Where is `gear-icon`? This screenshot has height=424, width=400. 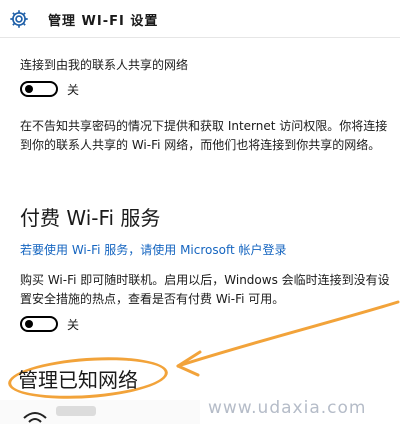
gear-icon is located at coordinates (19, 19).